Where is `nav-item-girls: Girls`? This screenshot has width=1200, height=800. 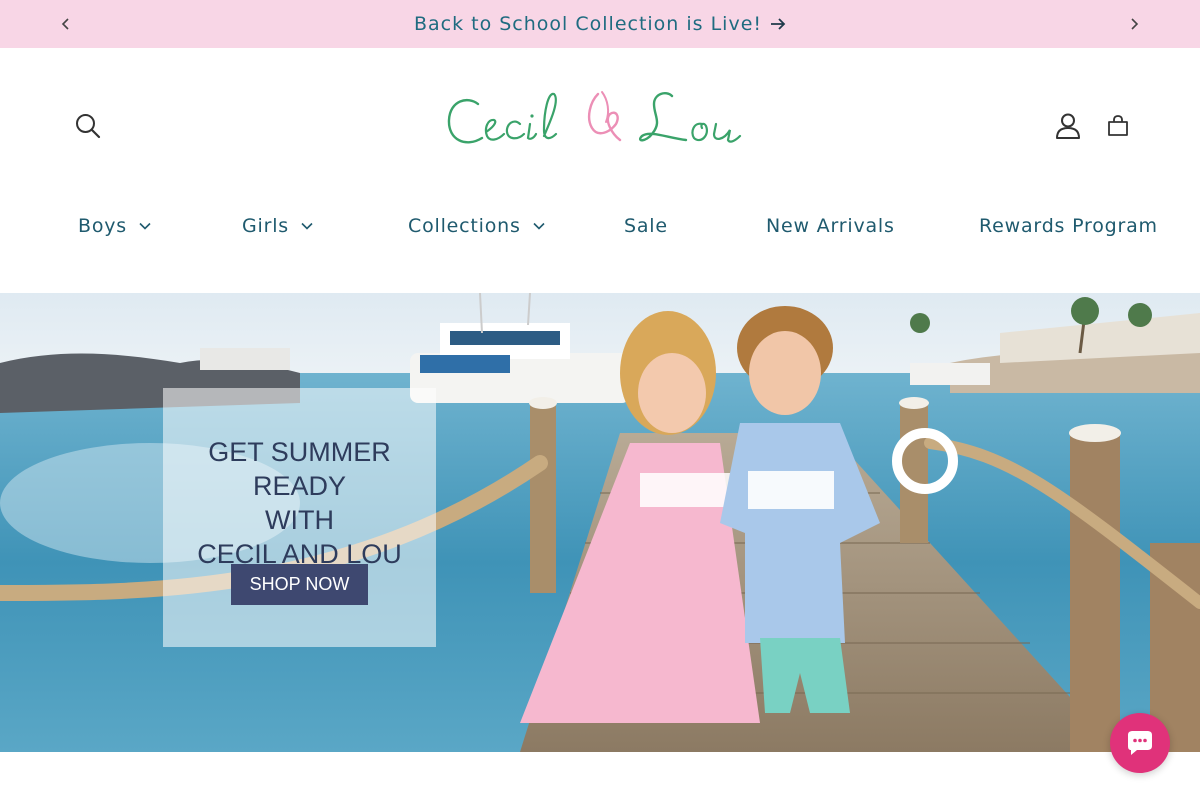 nav-item-girls: Girls is located at coordinates (277, 226).